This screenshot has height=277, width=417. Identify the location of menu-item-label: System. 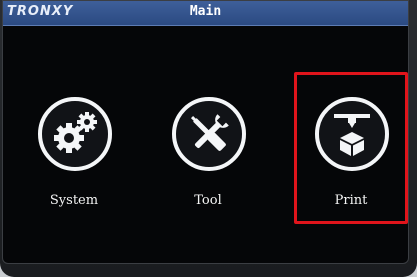
(74, 200).